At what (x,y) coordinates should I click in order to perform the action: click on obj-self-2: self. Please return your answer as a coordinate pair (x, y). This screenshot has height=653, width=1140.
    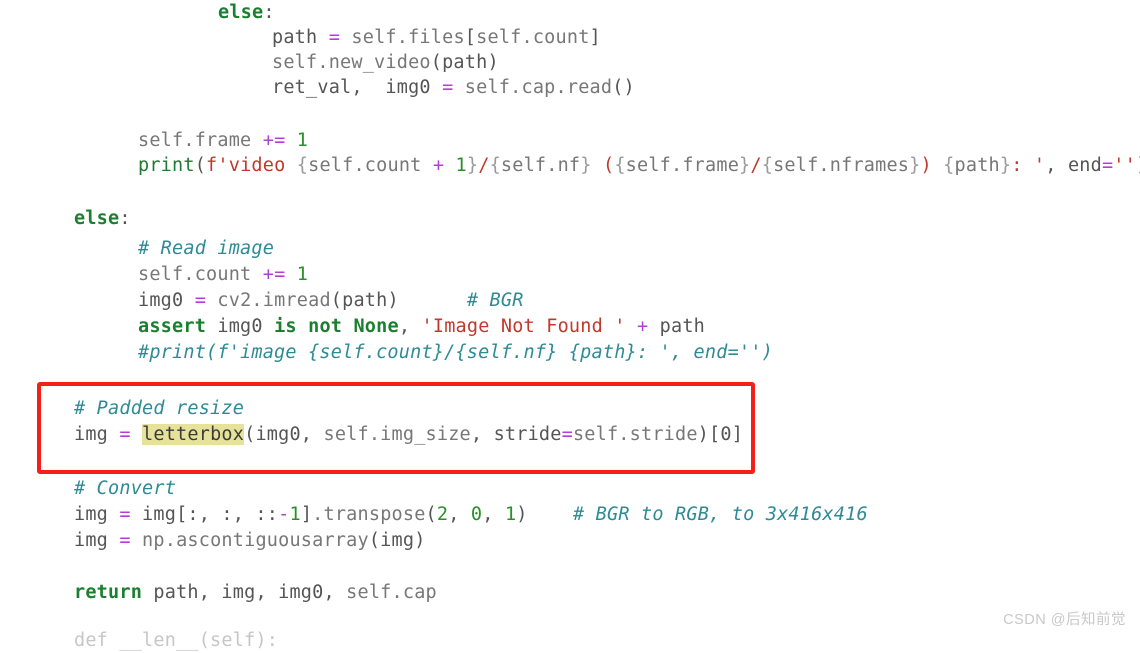
    Looking at the image, I should click on (499, 37).